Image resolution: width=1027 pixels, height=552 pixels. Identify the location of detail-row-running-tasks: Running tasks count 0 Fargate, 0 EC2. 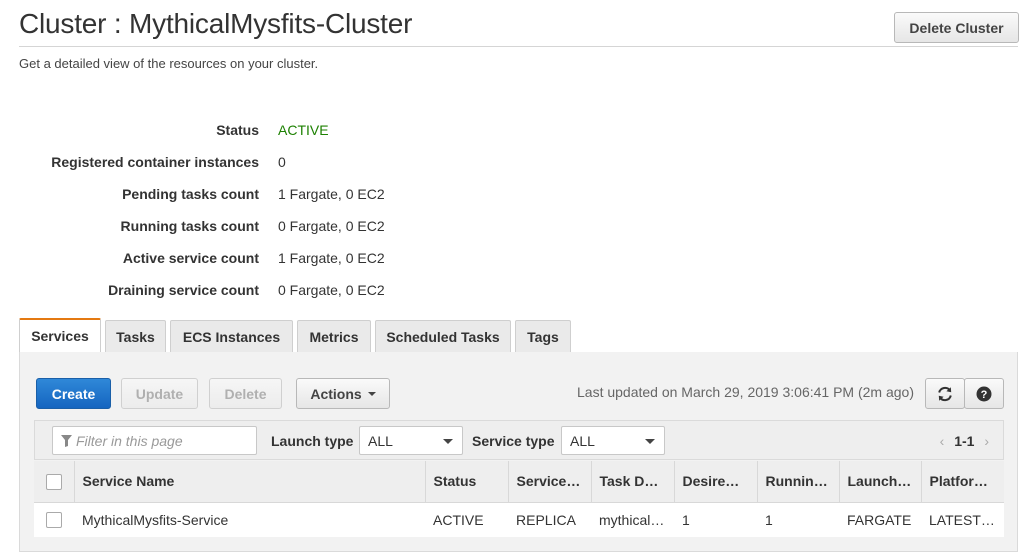
(250, 228).